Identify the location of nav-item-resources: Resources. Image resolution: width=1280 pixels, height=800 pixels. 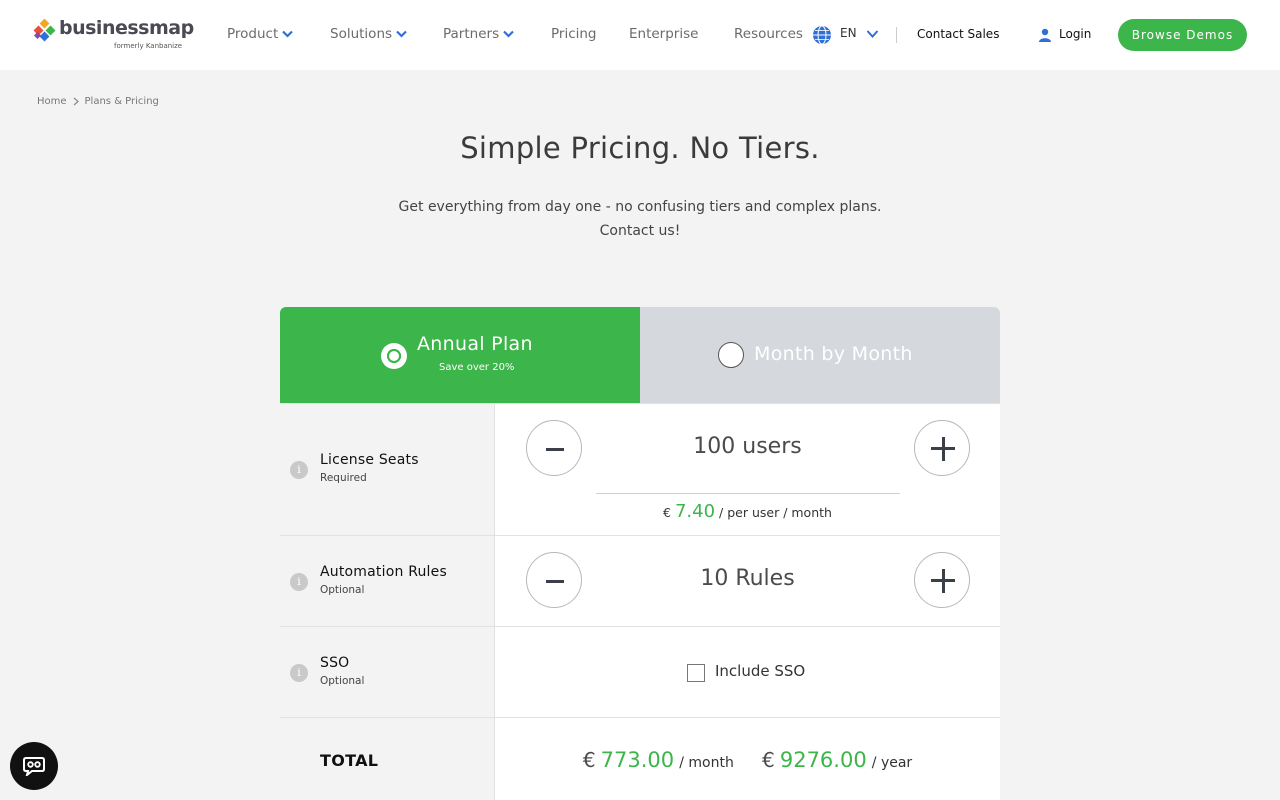
(768, 34).